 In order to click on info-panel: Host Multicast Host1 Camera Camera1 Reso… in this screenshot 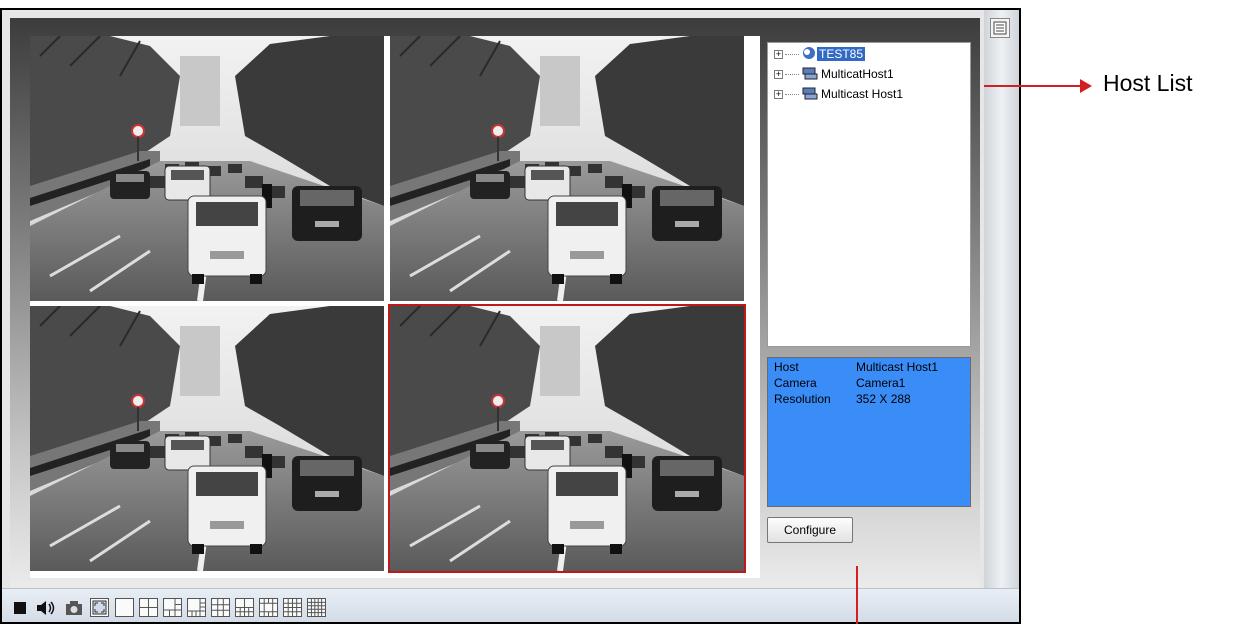, I will do `click(869, 432)`.